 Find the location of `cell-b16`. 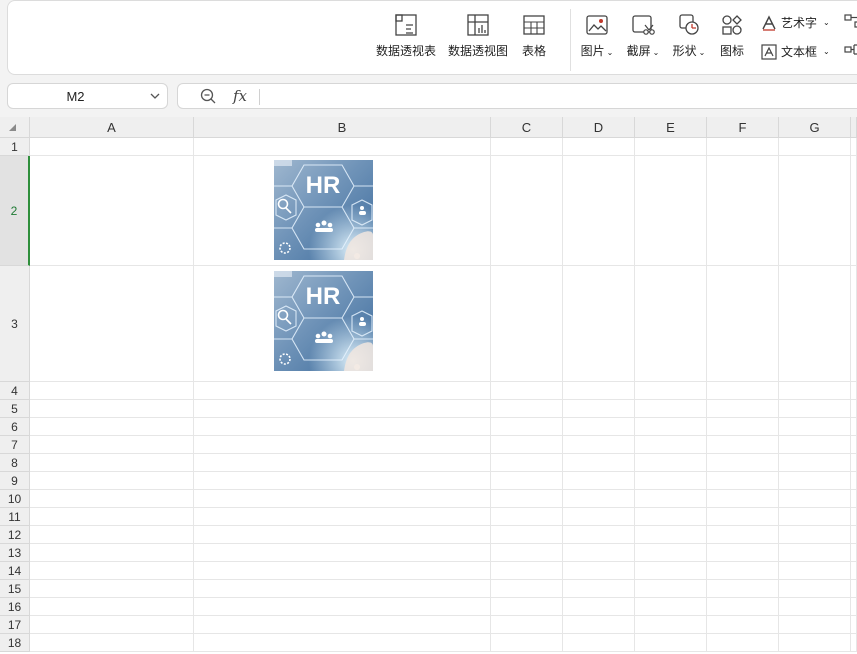

cell-b16 is located at coordinates (342, 607).